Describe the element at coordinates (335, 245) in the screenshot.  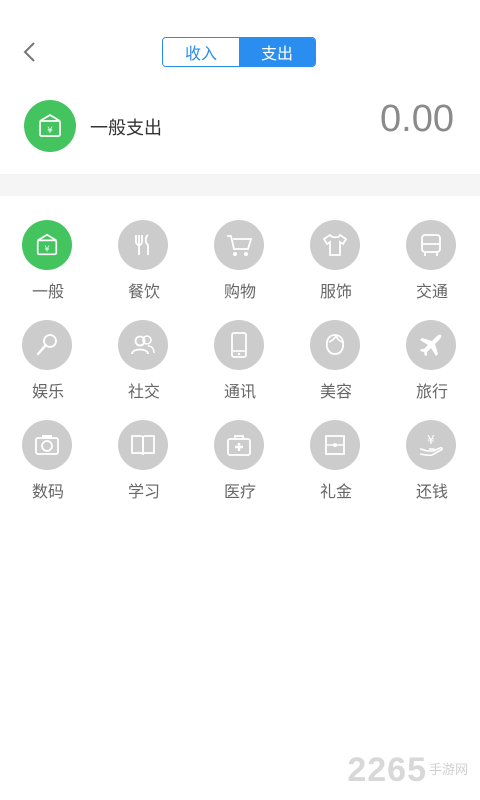
I see `shirt-icon` at that location.